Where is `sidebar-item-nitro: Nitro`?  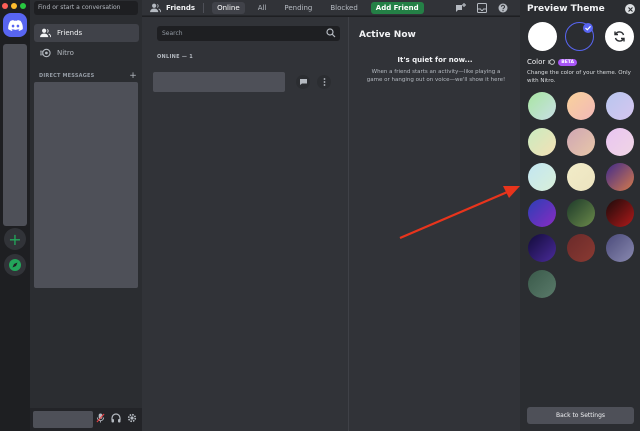 sidebar-item-nitro: Nitro is located at coordinates (86, 53).